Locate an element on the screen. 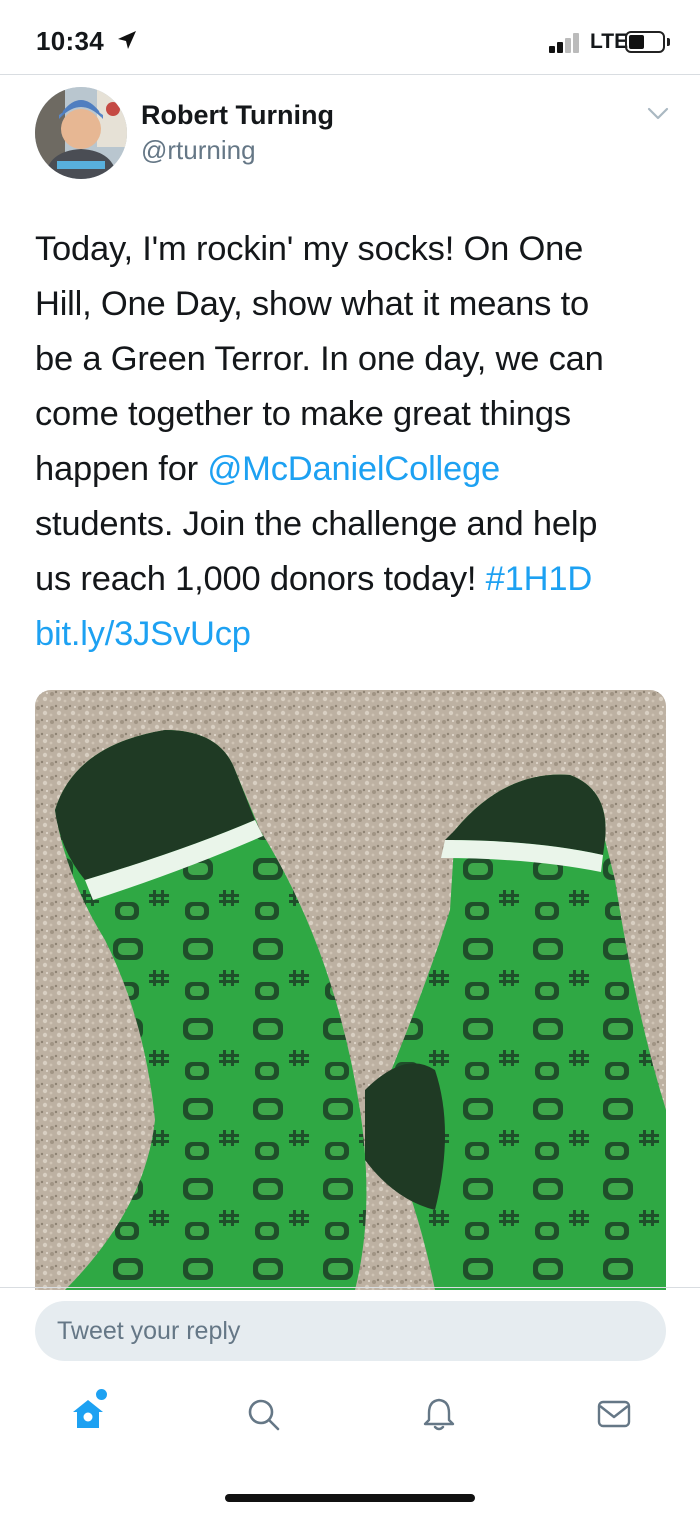  tweet-text-fragment: happen for is located at coordinates (121, 469).